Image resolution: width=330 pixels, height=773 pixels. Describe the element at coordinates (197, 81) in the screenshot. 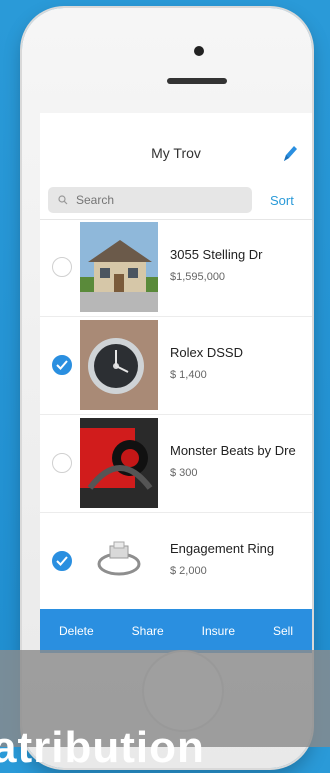

I see `earpiece-speaker` at that location.